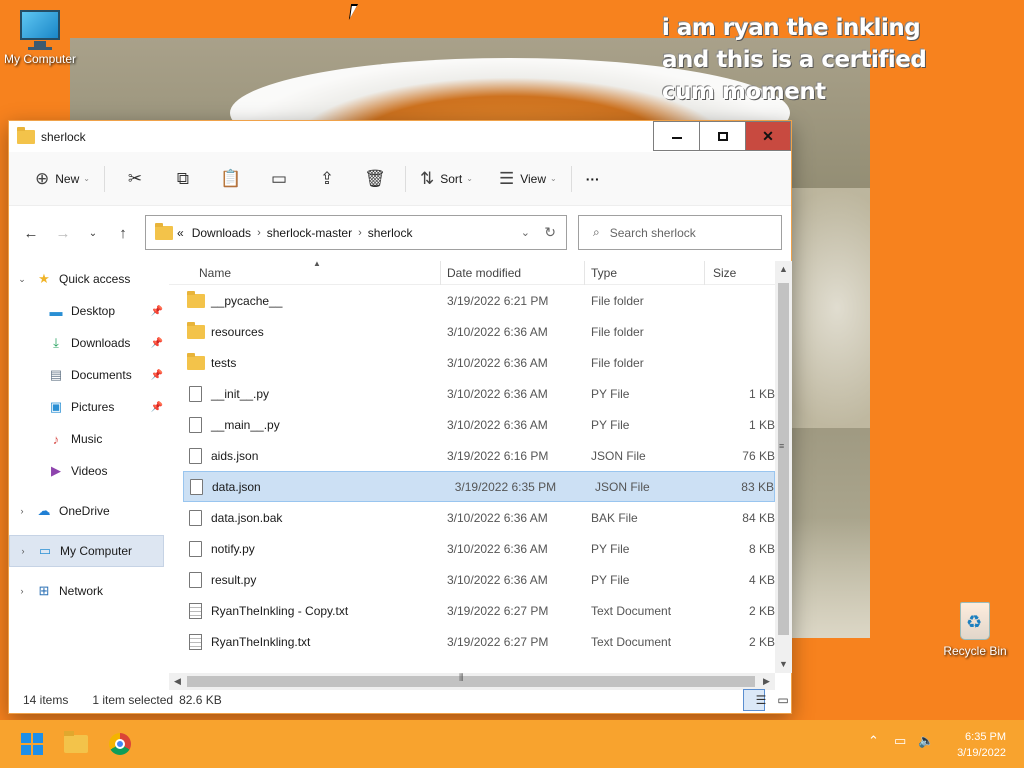 Image resolution: width=1024 pixels, height=768 pixels. Describe the element at coordinates (680, 232) in the screenshot. I see `search-box: ⌕ Search sherlock` at that location.